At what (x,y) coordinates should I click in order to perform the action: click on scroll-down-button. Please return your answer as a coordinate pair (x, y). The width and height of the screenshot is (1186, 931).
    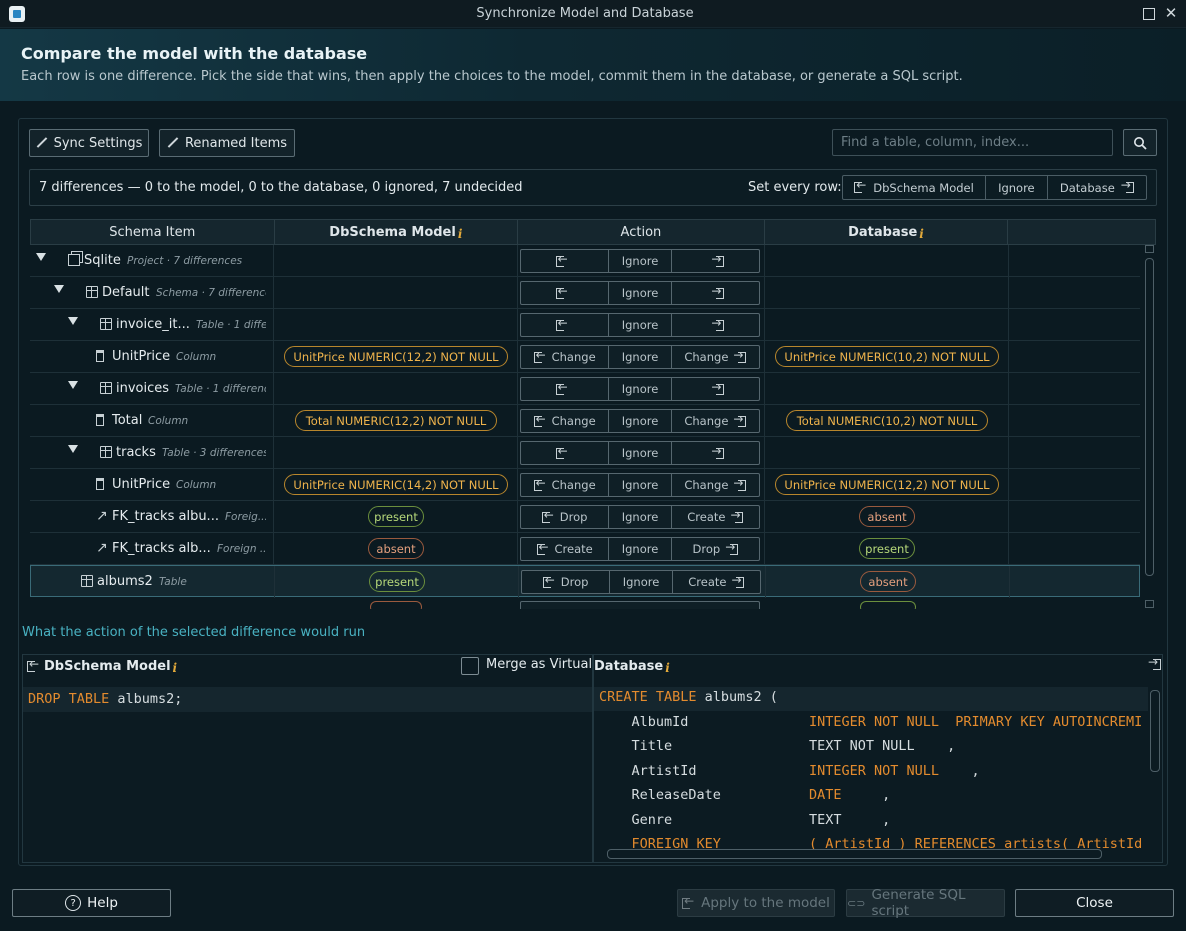
    Looking at the image, I should click on (1149, 604).